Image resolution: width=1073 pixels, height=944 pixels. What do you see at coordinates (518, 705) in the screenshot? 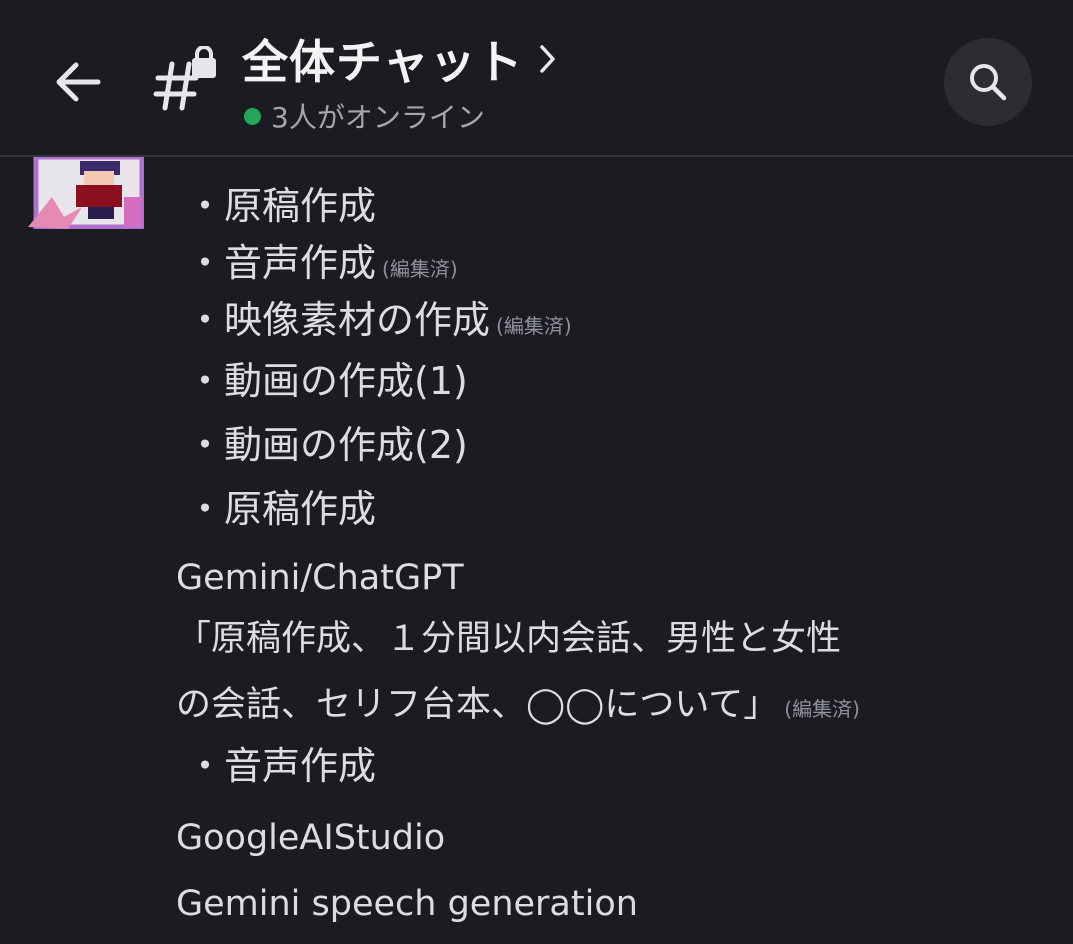
I see `message-line: の会話、セリフ台本、◯◯について」 (編集済)` at bounding box center [518, 705].